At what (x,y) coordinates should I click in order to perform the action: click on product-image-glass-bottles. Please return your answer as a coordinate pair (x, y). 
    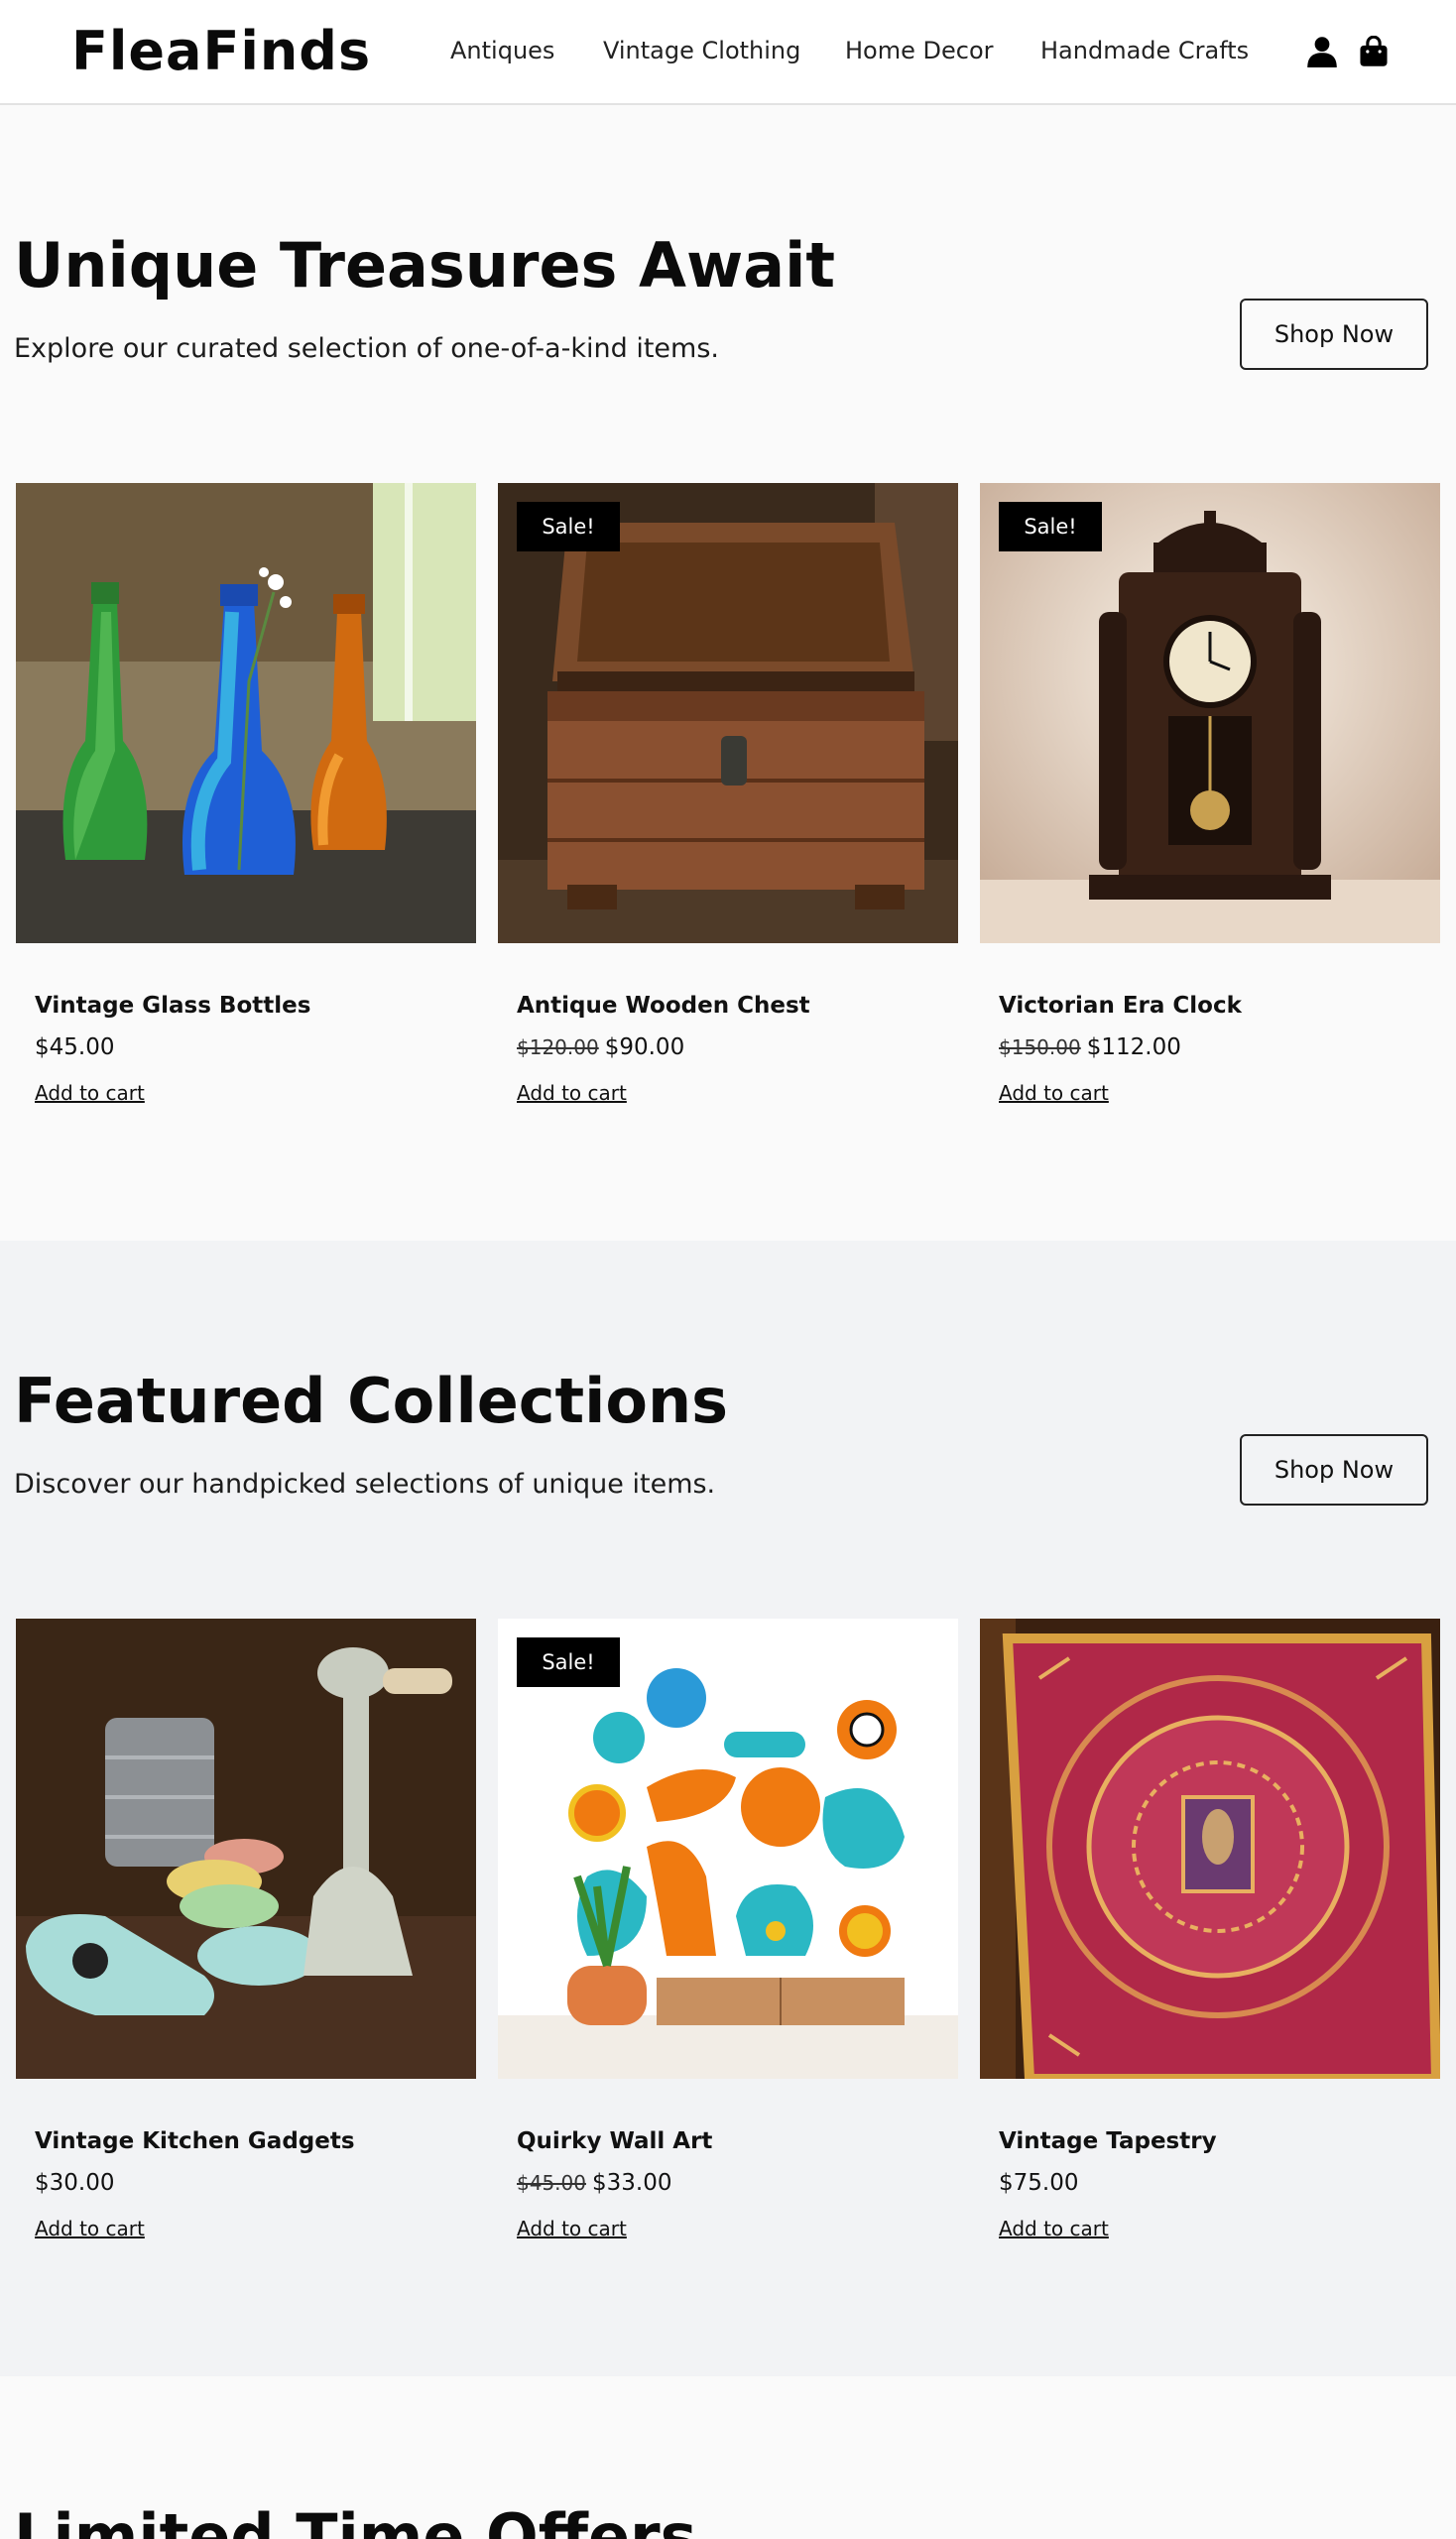
    Looking at the image, I should click on (246, 713).